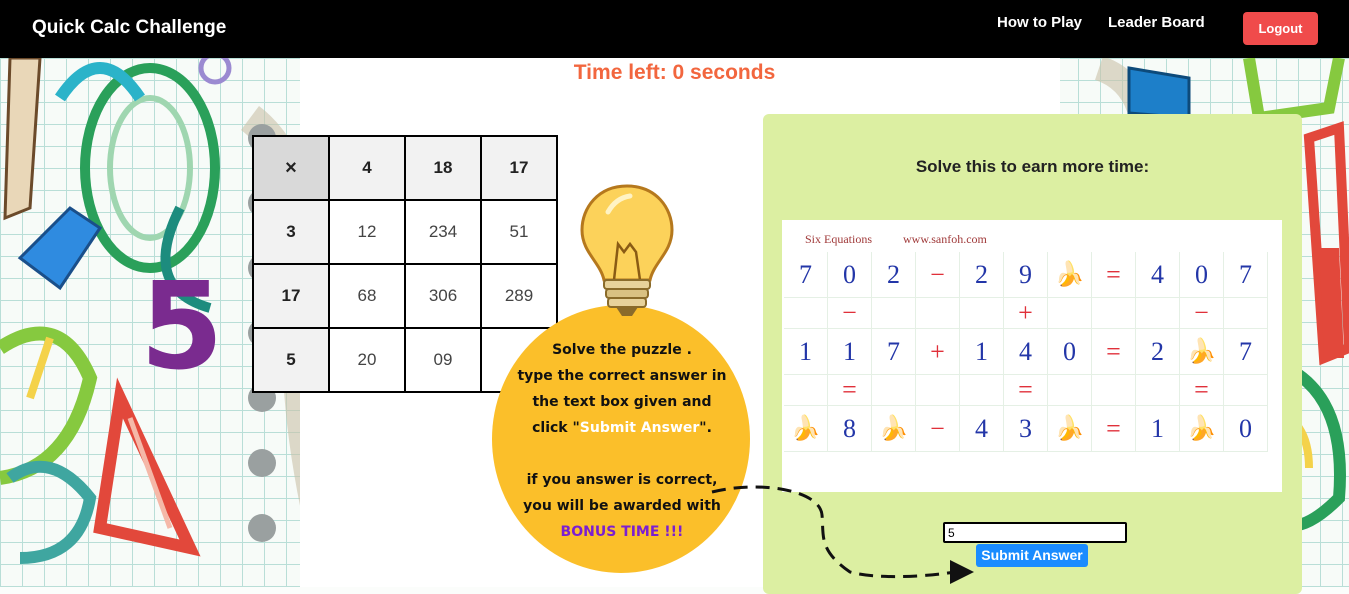  I want to click on instruction-line: click "Submit Answer"., so click(622, 428).